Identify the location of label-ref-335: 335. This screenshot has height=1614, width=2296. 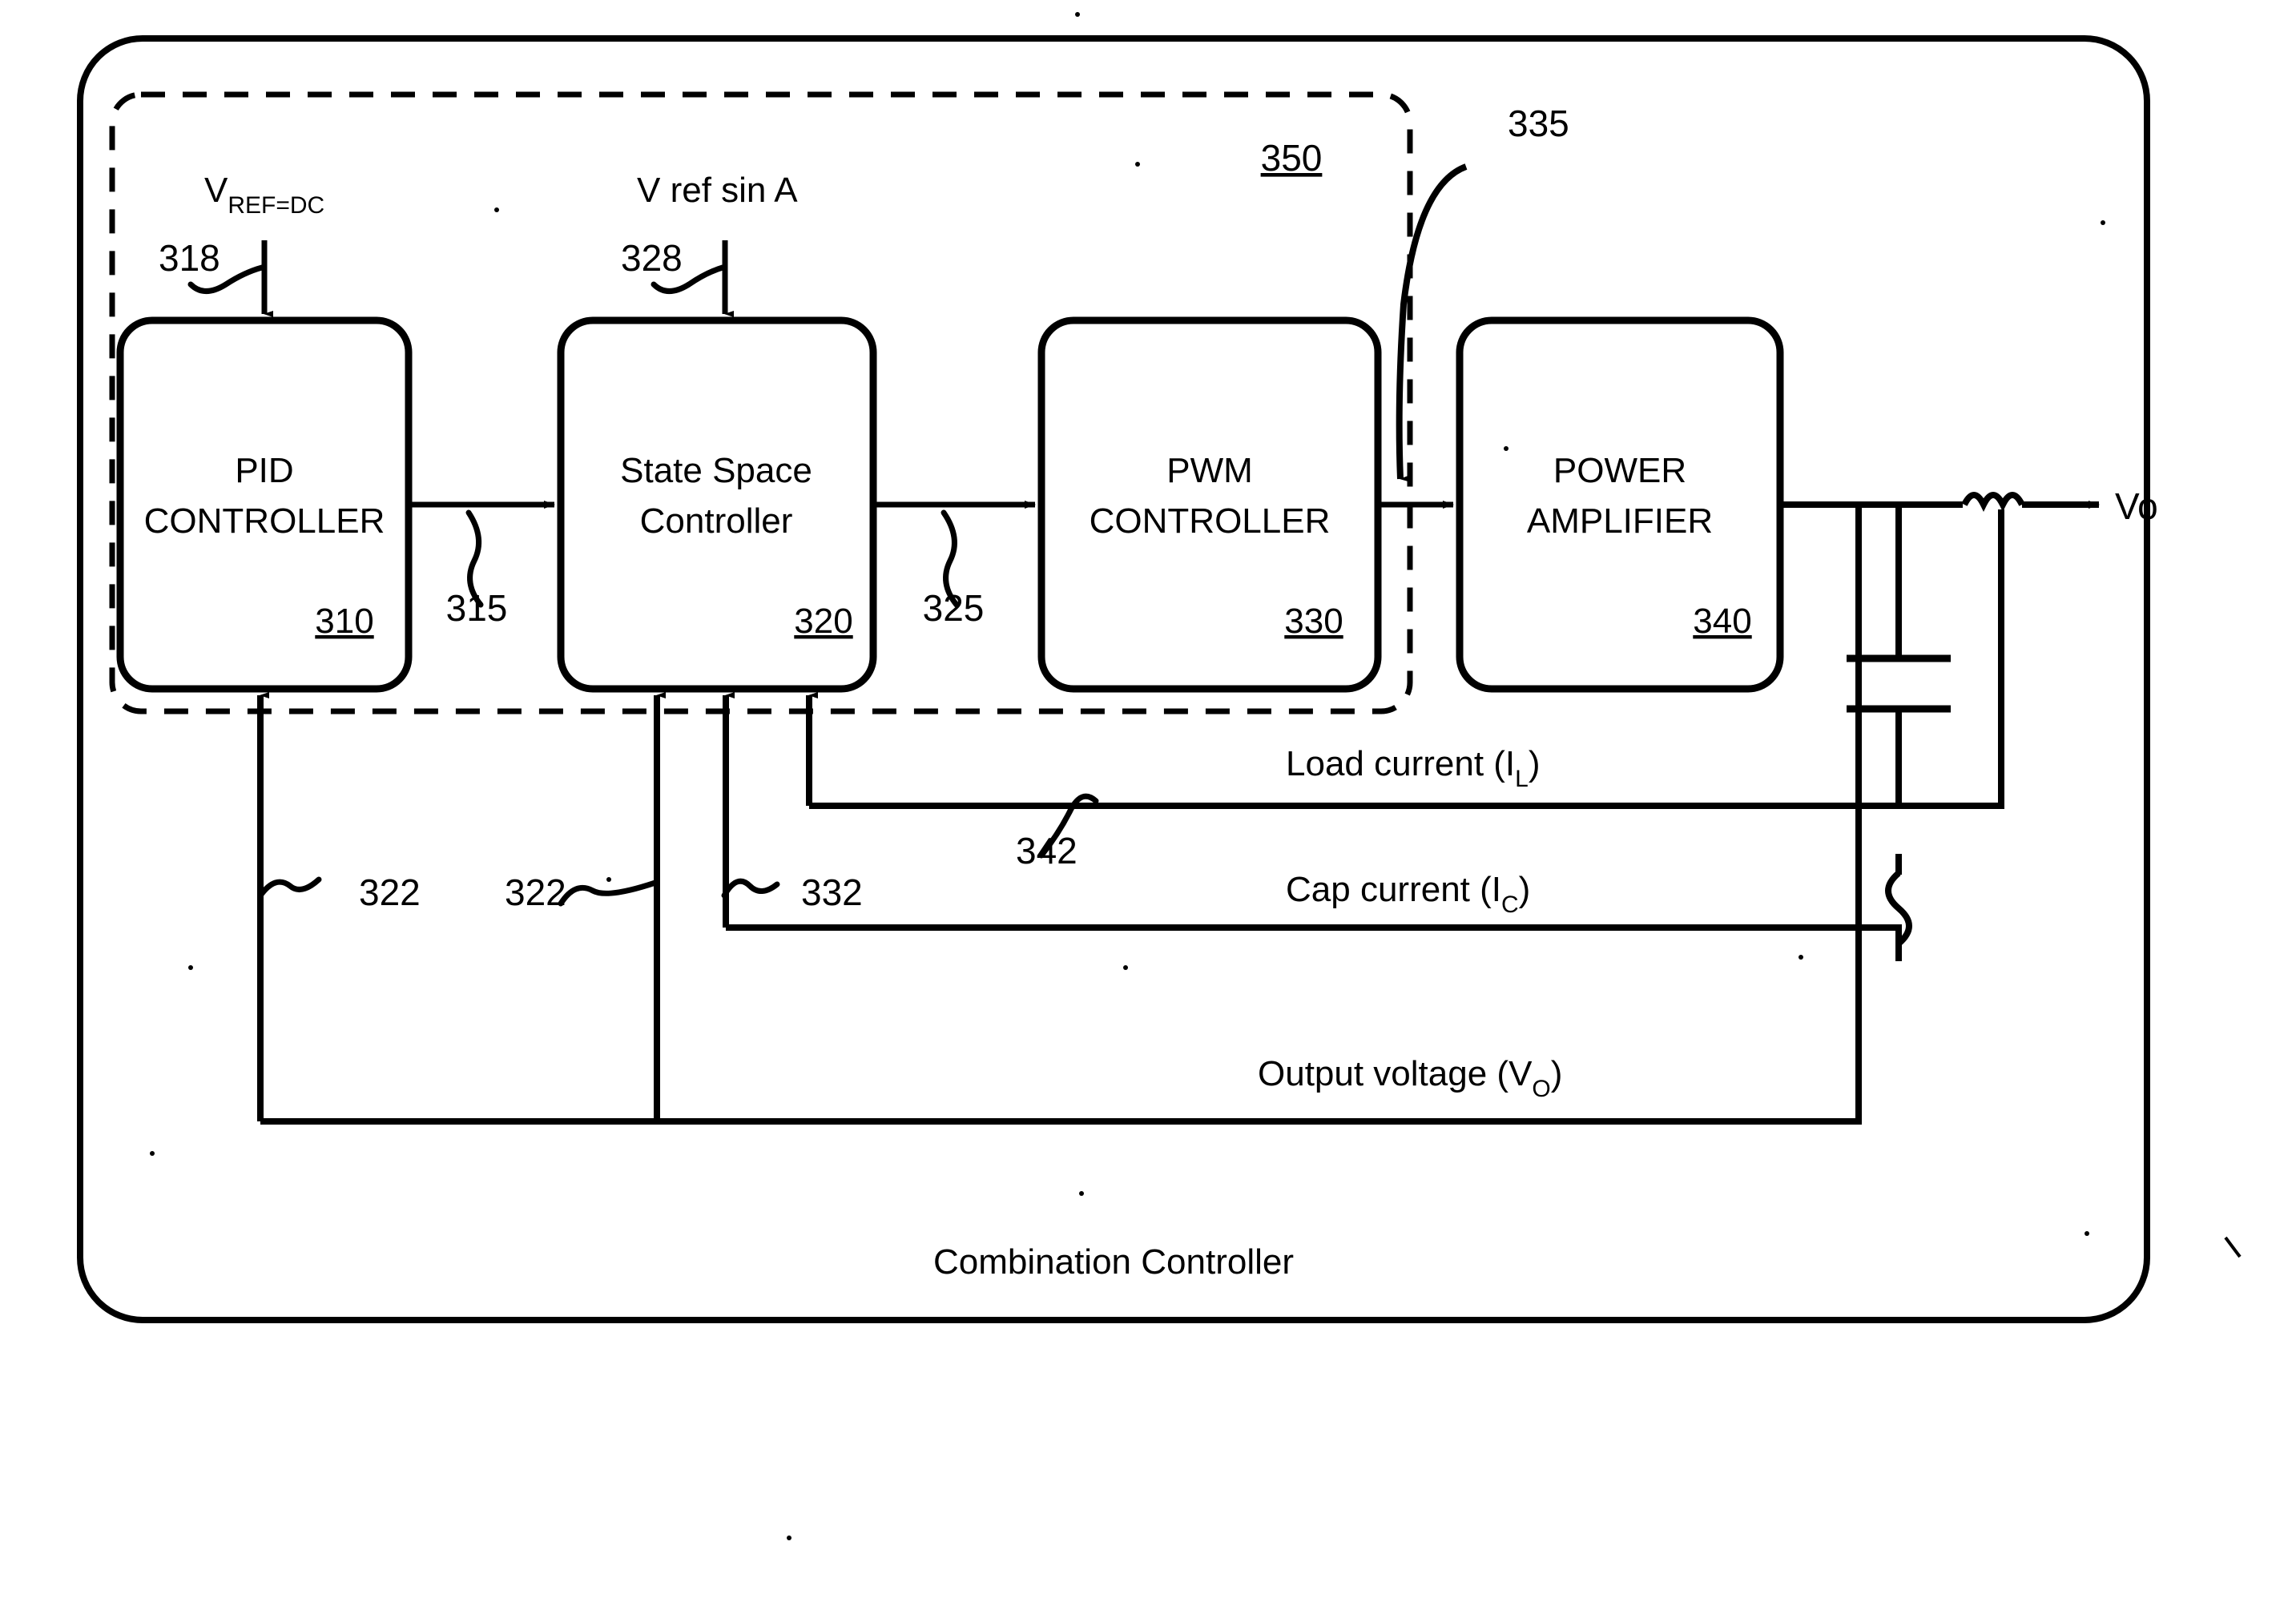
(1538, 123).